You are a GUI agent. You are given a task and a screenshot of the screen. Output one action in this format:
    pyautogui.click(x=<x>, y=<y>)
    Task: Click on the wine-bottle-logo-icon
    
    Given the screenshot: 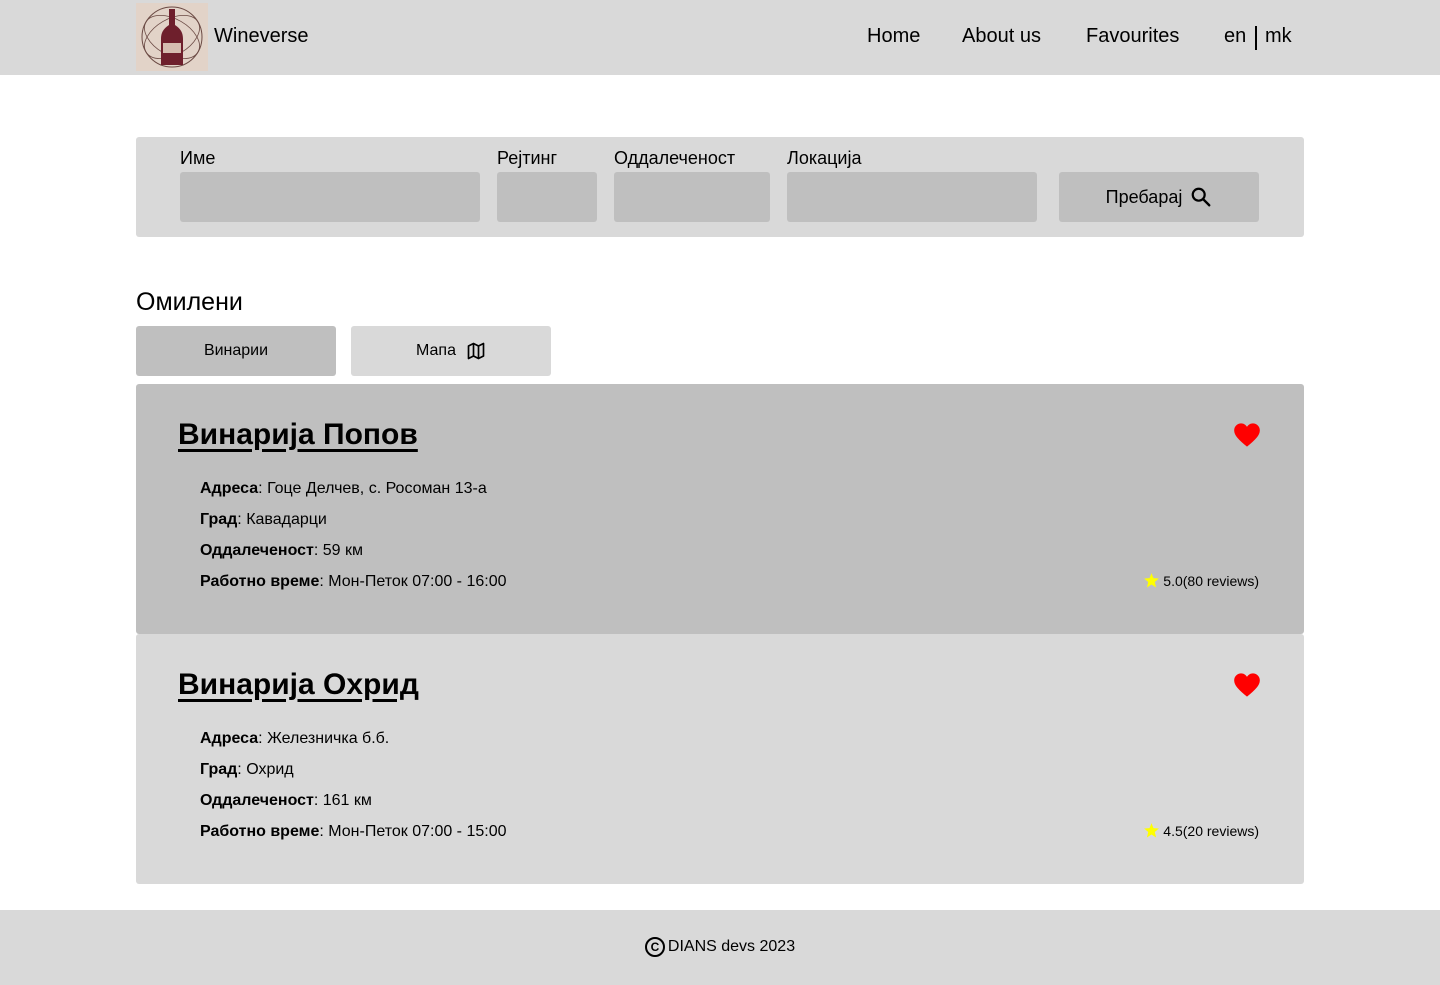 What is the action you would take?
    pyautogui.click(x=172, y=37)
    